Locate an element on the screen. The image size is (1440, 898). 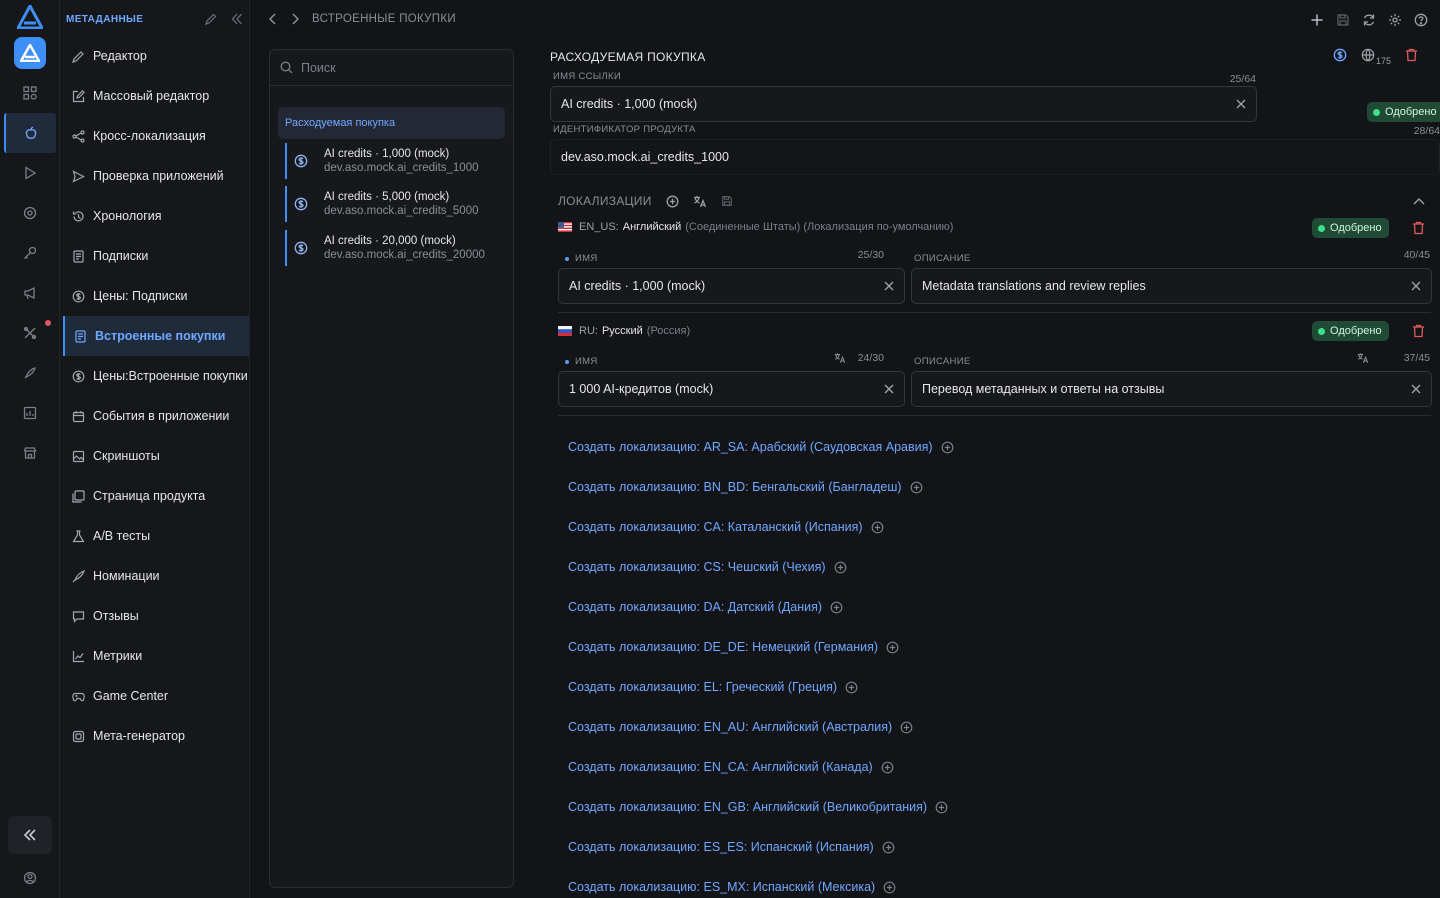
breadcrumb: ВСТРОЕННЫЕ ПОКУПКИ is located at coordinates (362, 19).